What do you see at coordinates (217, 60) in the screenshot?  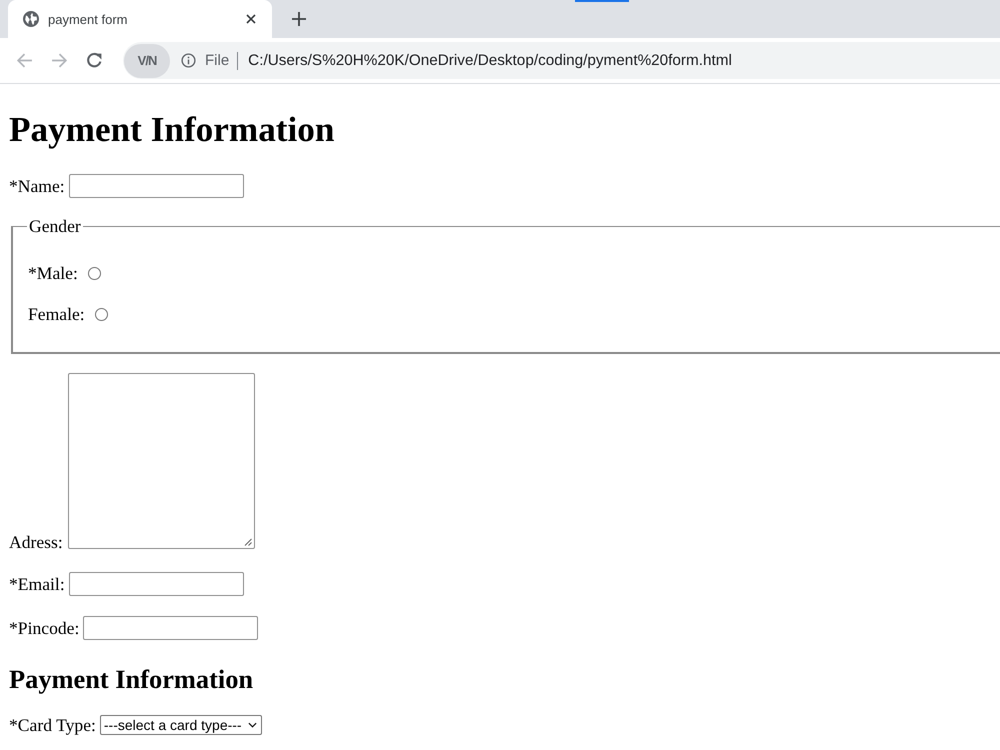 I see `file-scheme-label: File` at bounding box center [217, 60].